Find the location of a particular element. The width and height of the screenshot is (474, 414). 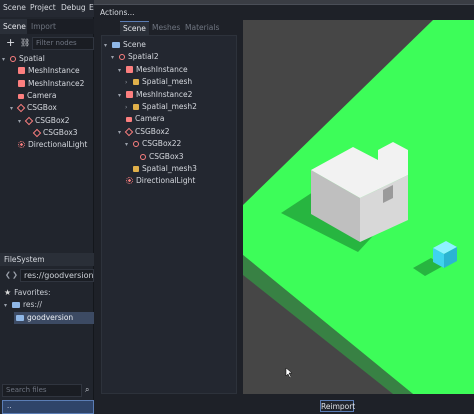

dock-tabs: Scene Import is located at coordinates (47, 26).